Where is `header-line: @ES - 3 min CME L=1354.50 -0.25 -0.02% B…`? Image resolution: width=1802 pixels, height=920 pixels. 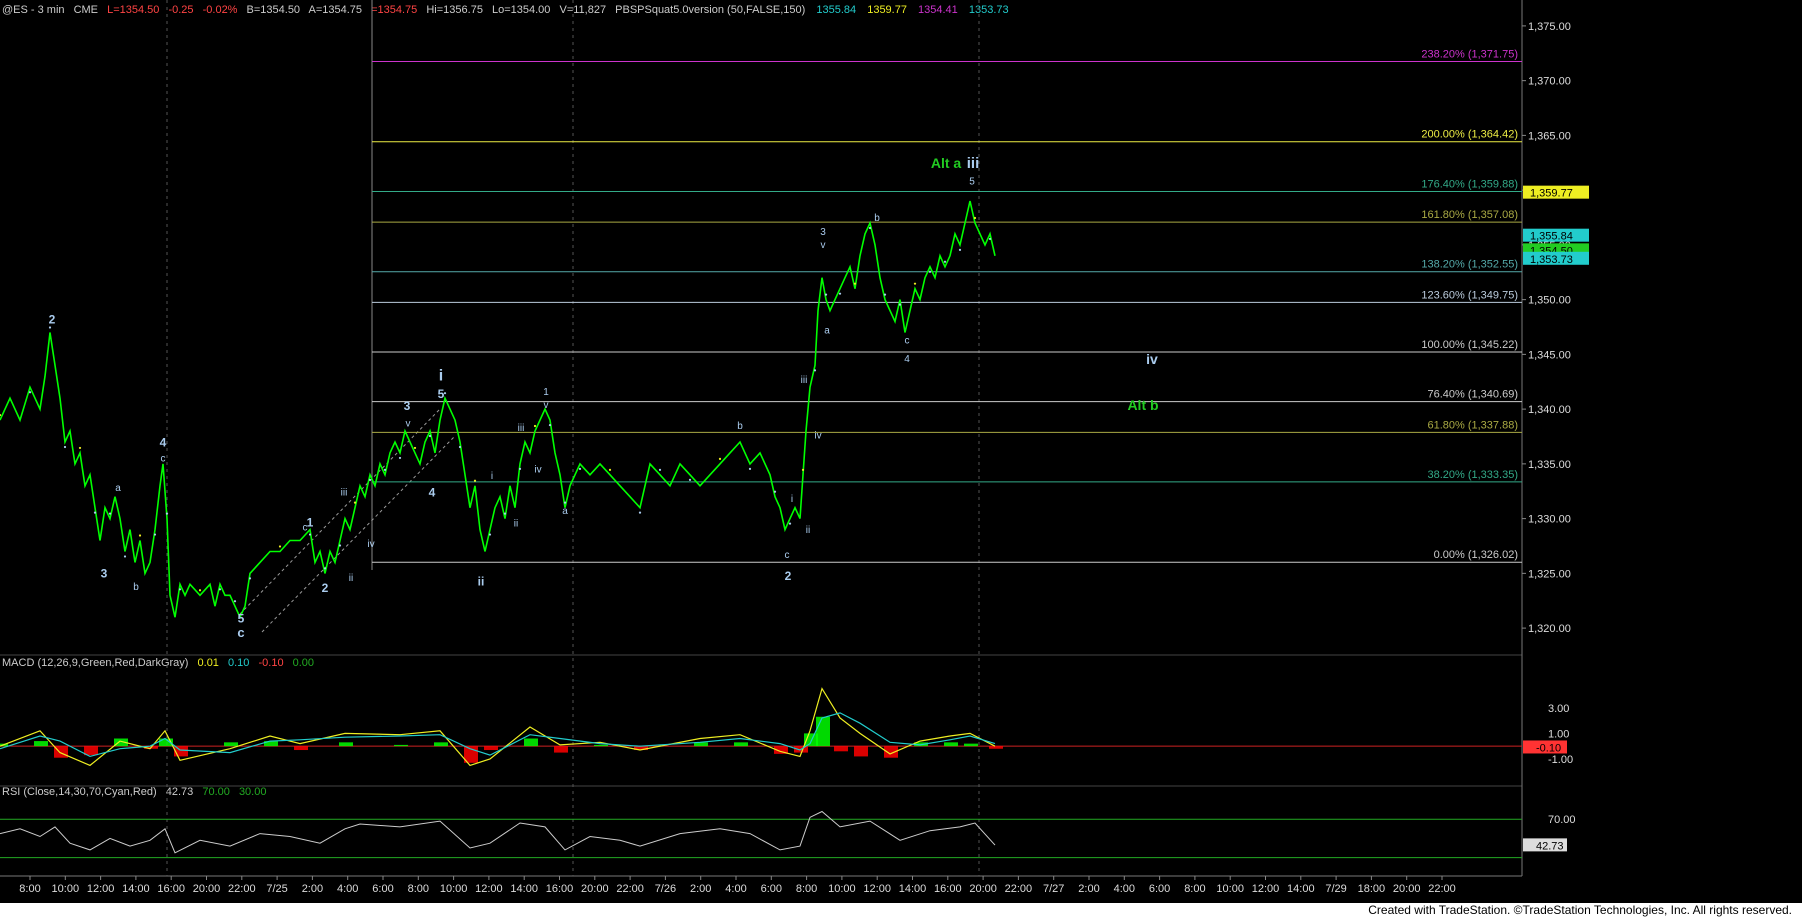
header-line: @ES - 3 min CME L=1354.50 -0.25 -0.02% B… is located at coordinates (505, 10).